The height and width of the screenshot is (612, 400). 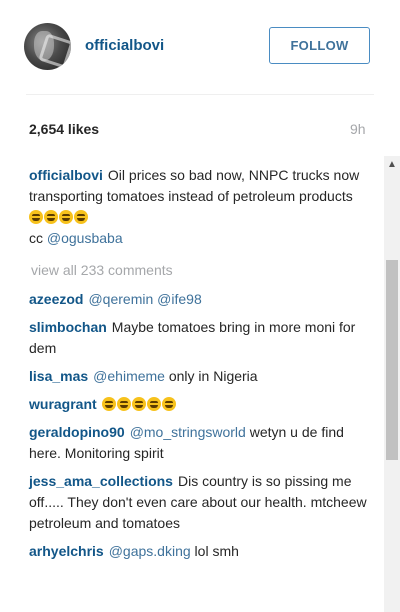 I want to click on post-time: 9h, so click(x=358, y=129).